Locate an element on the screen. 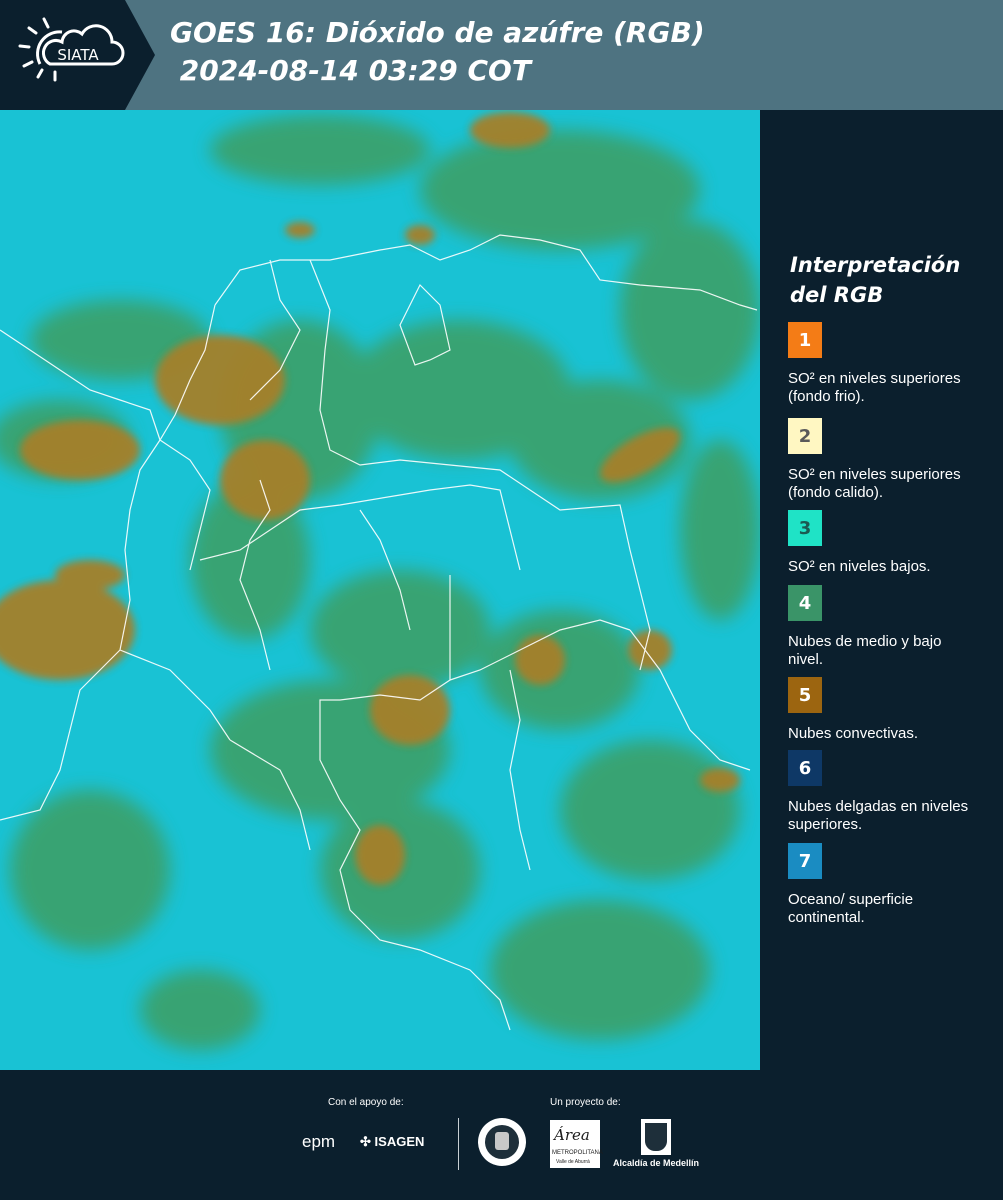  alcaldia-label: Alcaldía de Medellín is located at coordinates (656, 1163).